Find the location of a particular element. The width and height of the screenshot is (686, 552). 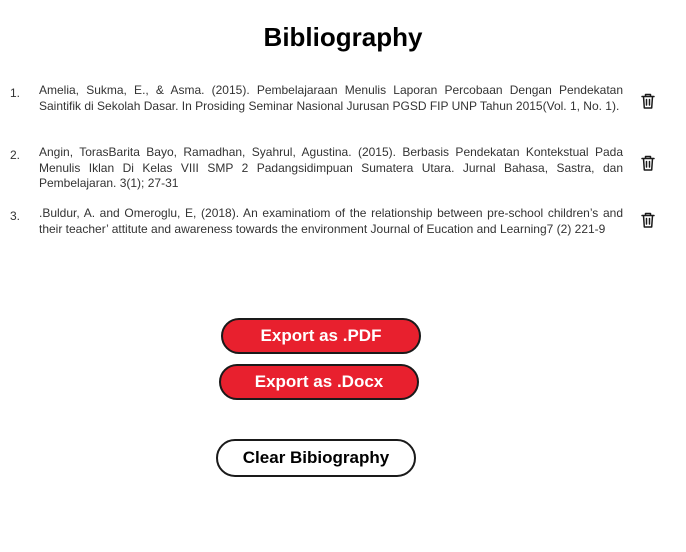

export-pdf-button: Export as .PDF is located at coordinates (321, 336).